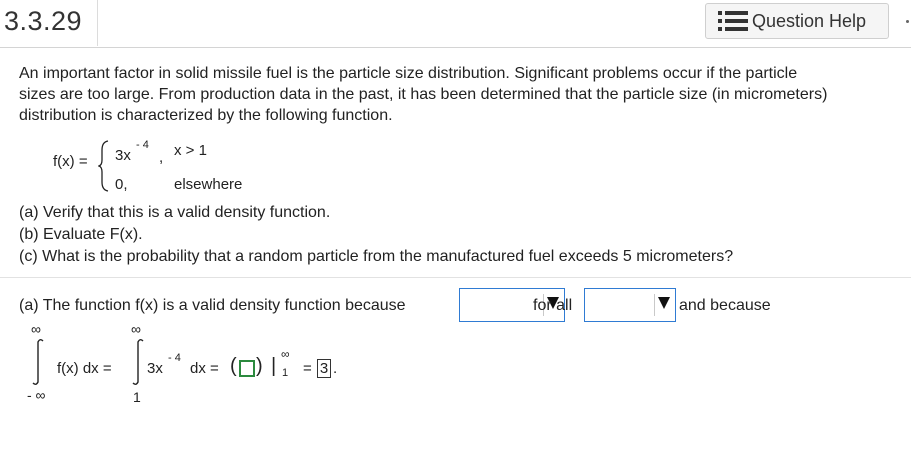  I want to click on close-paren: ), so click(259, 366).